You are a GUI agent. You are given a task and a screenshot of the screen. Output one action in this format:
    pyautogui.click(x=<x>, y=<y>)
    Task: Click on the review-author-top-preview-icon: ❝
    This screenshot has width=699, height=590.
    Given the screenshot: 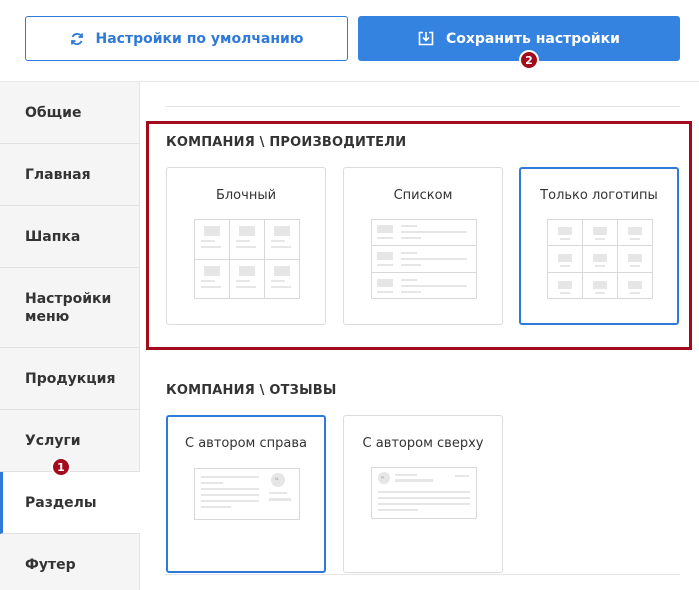 What is the action you would take?
    pyautogui.click(x=424, y=493)
    